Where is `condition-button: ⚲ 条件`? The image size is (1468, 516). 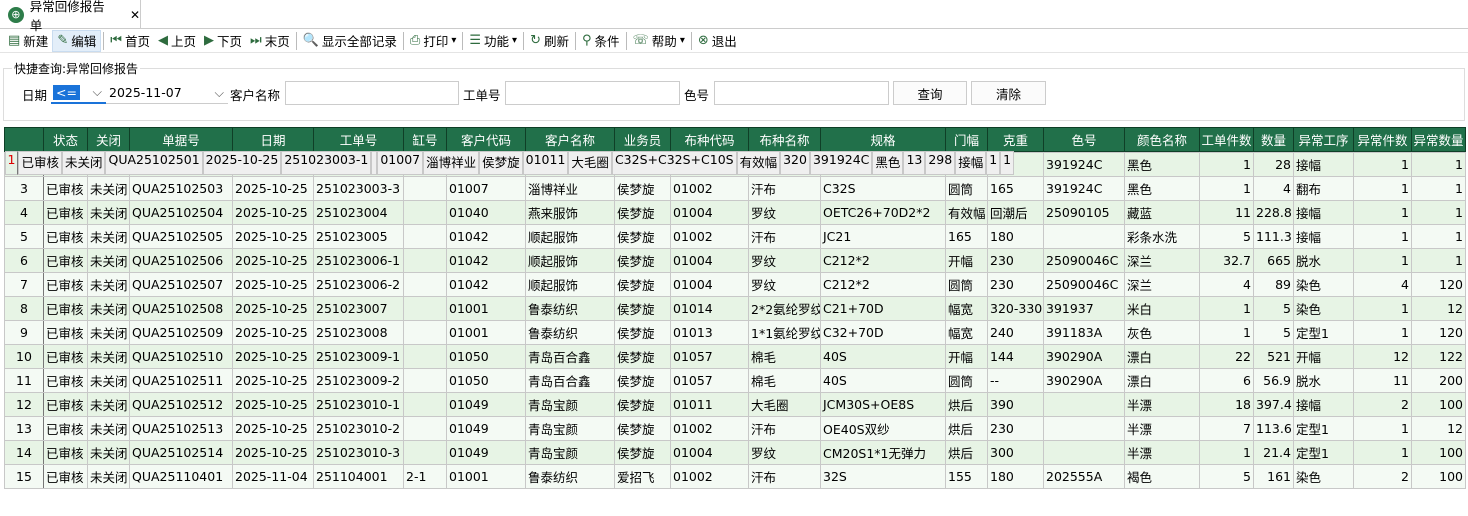
condition-button: ⚲ 条件 is located at coordinates (601, 41).